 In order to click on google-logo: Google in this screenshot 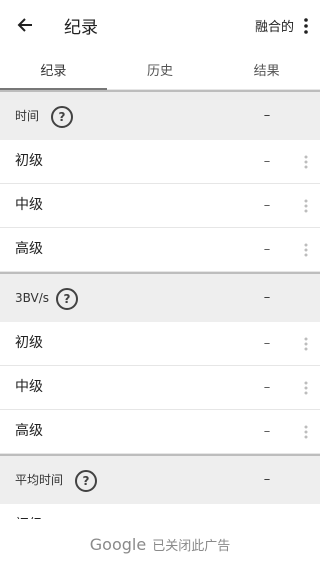, I will do `click(118, 544)`.